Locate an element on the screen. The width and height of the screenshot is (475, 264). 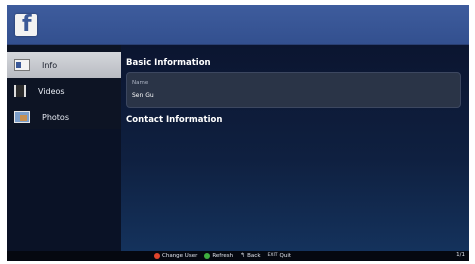
name-field: Name Sen Gu is located at coordinates (293, 90).